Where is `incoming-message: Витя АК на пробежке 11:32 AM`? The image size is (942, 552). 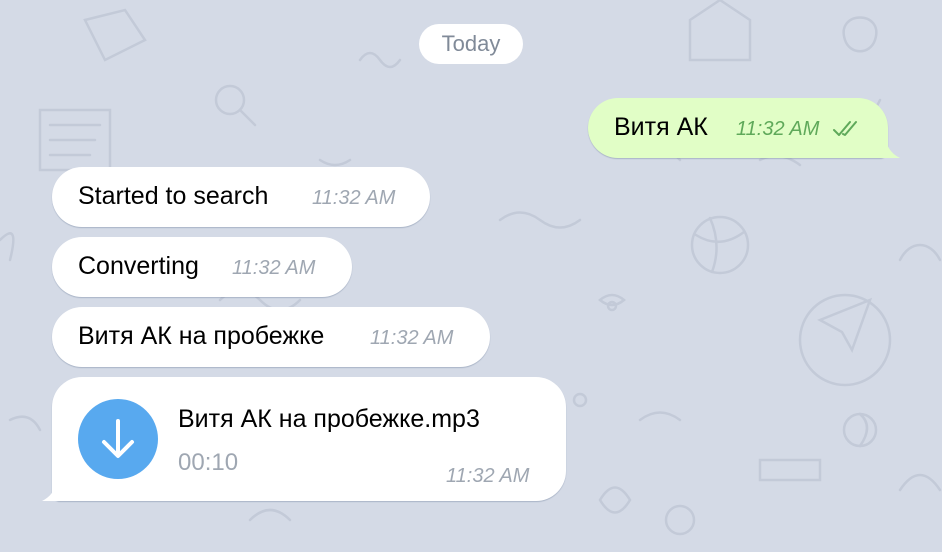
incoming-message: Витя АК на пробежке 11:32 AM is located at coordinates (271, 337).